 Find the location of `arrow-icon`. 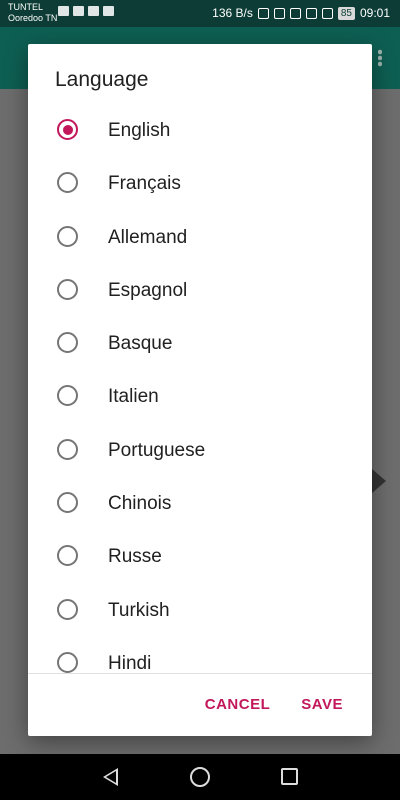

arrow-icon is located at coordinates (379, 481).